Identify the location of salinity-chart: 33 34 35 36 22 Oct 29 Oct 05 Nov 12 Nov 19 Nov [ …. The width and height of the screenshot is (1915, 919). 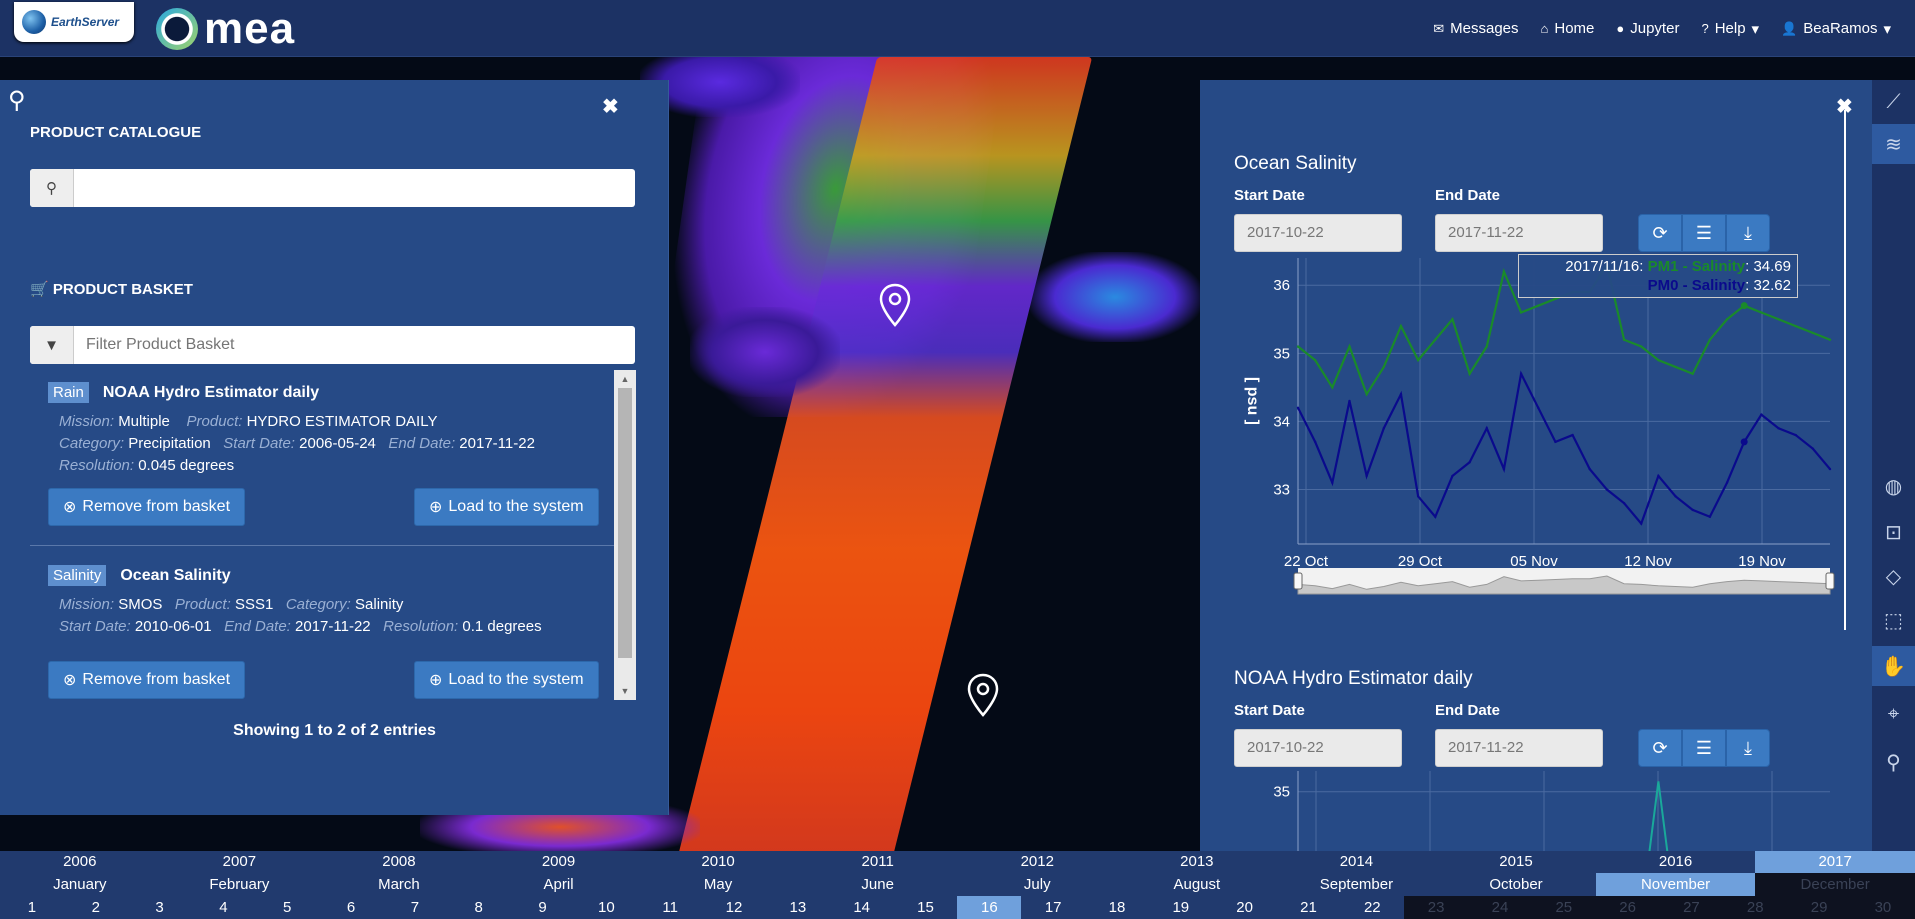
(1532, 430).